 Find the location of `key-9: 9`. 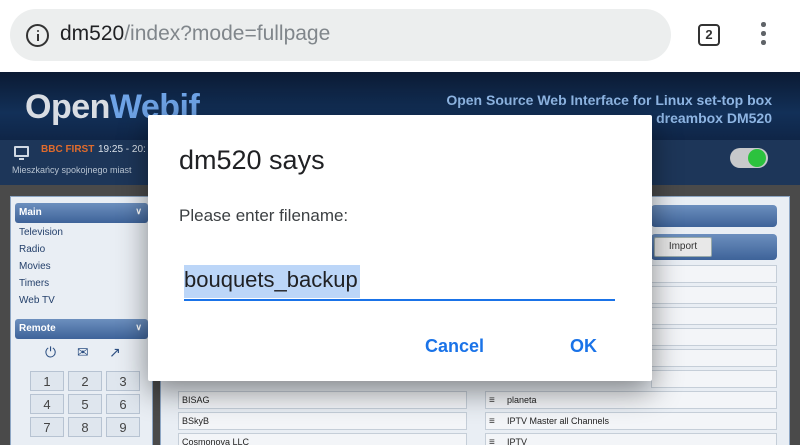

key-9: 9 is located at coordinates (123, 427).